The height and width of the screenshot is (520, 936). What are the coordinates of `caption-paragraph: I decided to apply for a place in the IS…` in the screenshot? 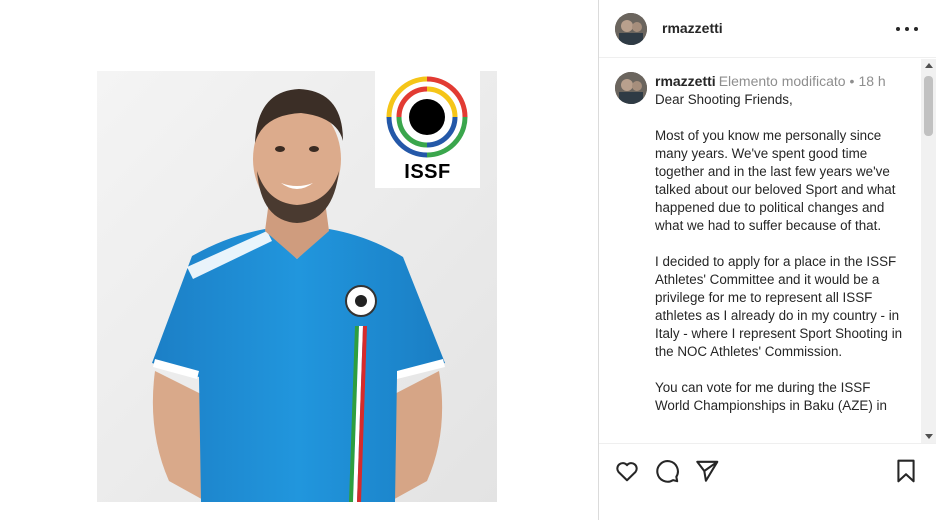 It's located at (779, 306).